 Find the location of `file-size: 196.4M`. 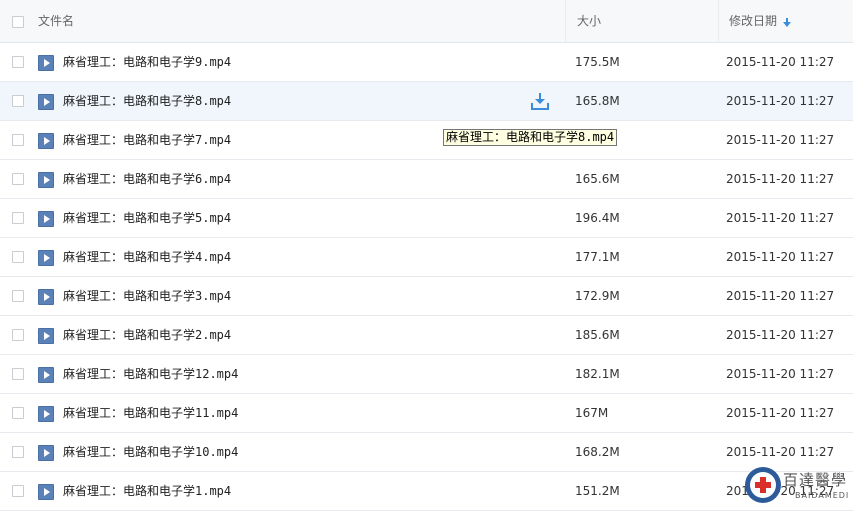

file-size: 196.4M is located at coordinates (597, 218).